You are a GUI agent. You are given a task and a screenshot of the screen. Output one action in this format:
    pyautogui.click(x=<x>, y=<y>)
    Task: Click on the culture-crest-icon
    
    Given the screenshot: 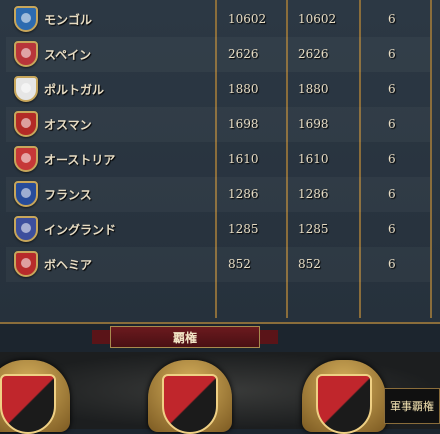 What is the action you would take?
    pyautogui.click(x=344, y=397)
    